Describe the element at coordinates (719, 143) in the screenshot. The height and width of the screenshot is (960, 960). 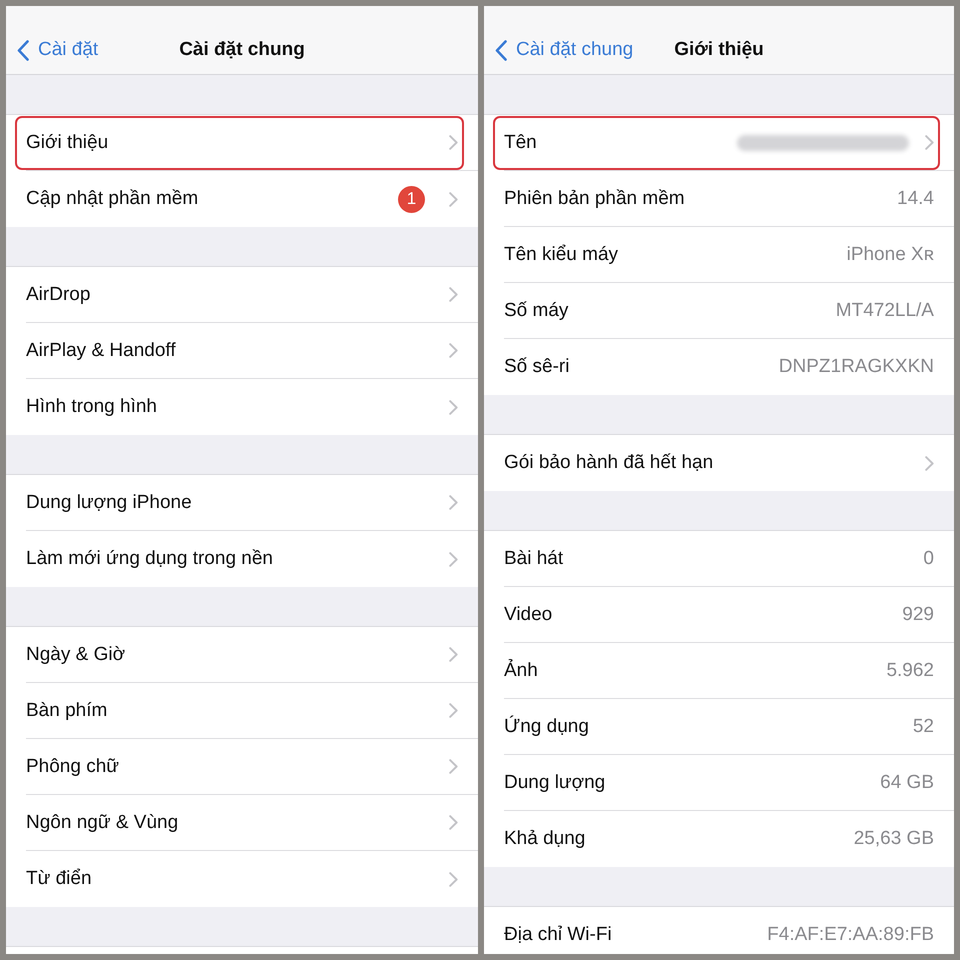
I see `settings-row: Tên` at that location.